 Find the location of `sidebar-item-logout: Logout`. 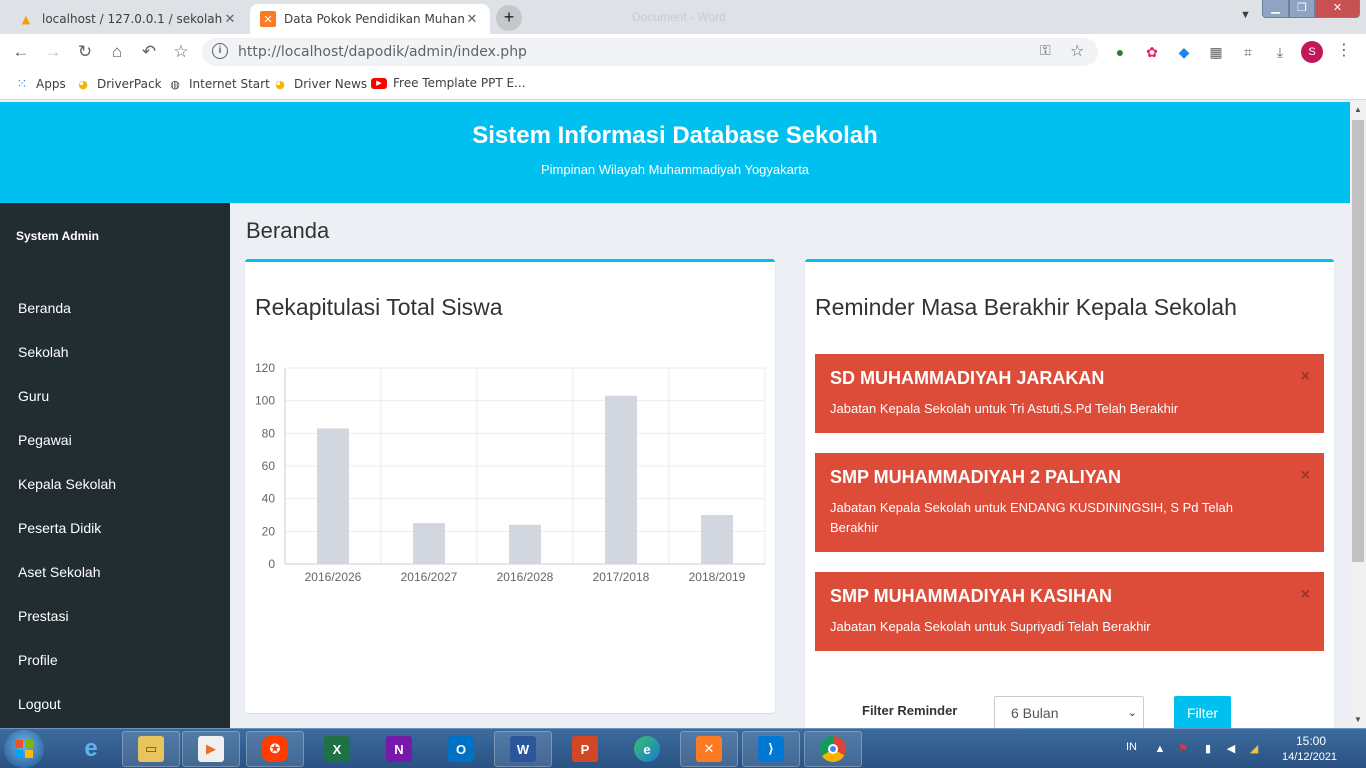

sidebar-item-logout: Logout is located at coordinates (115, 704).